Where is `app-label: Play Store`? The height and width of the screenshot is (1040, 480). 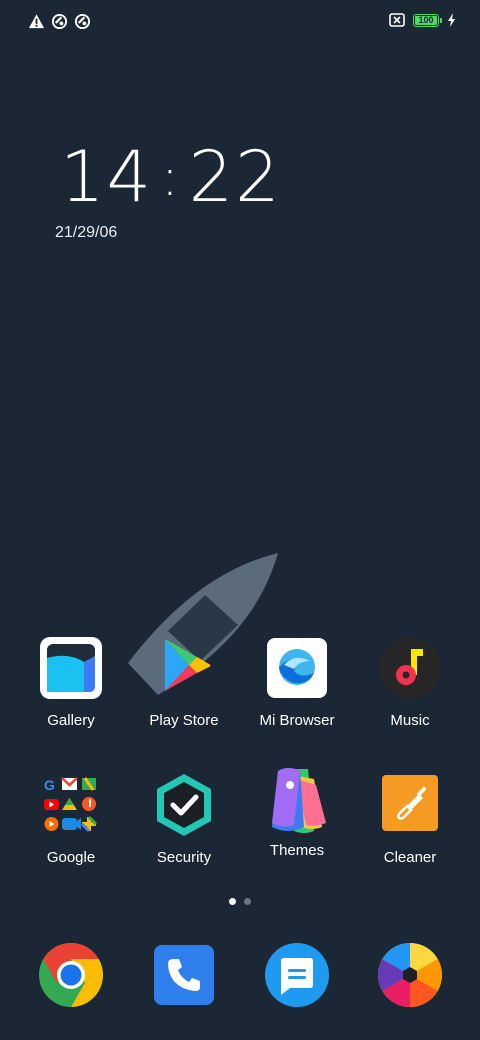 app-label: Play Store is located at coordinates (184, 720).